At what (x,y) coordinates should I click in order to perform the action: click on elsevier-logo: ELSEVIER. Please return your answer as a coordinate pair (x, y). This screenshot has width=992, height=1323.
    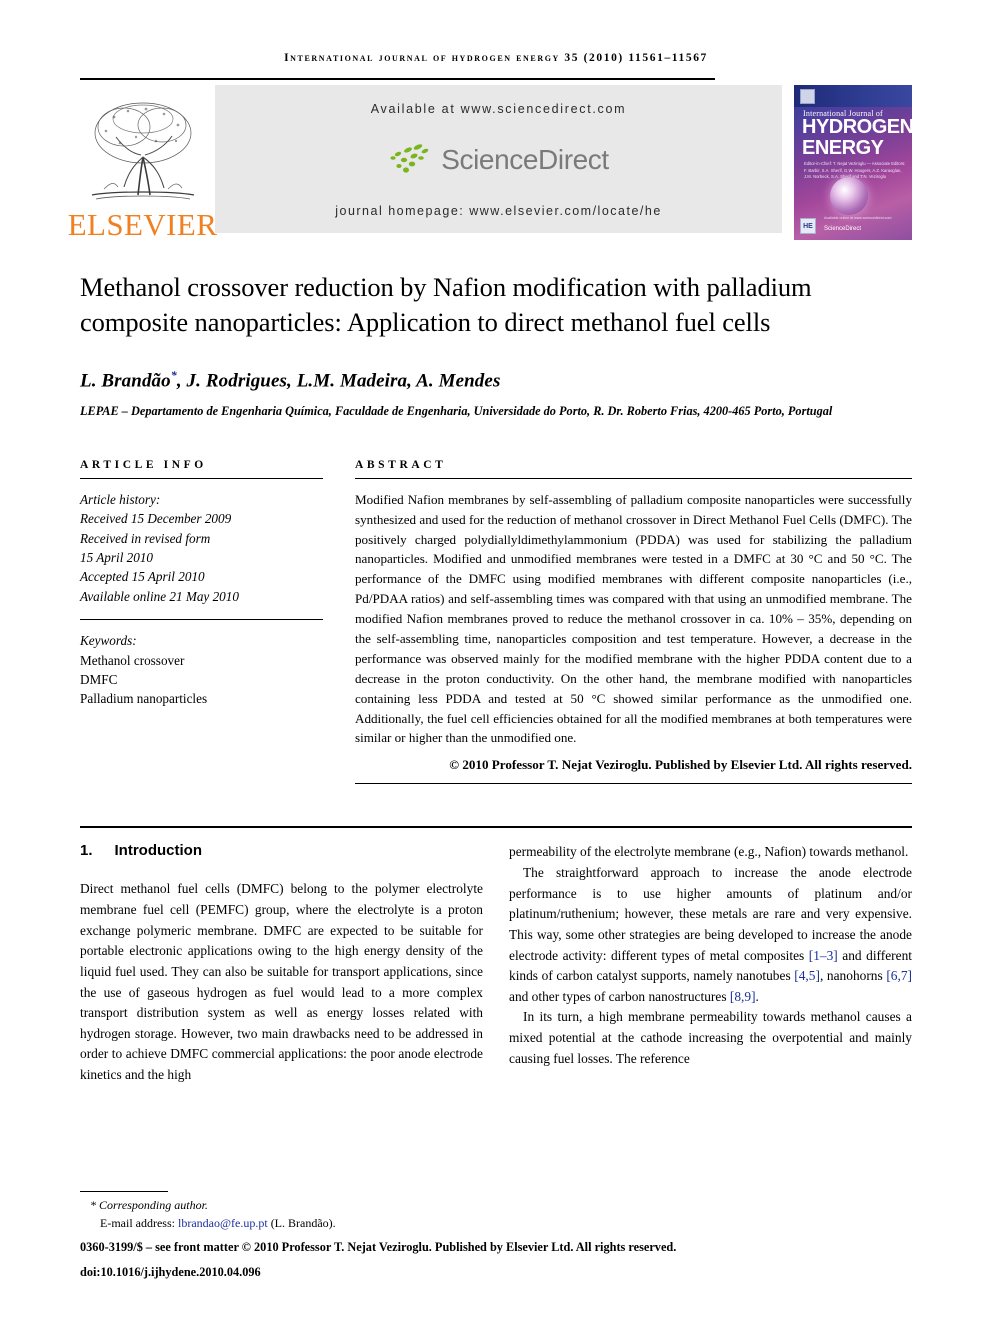
    Looking at the image, I should click on (142, 162).